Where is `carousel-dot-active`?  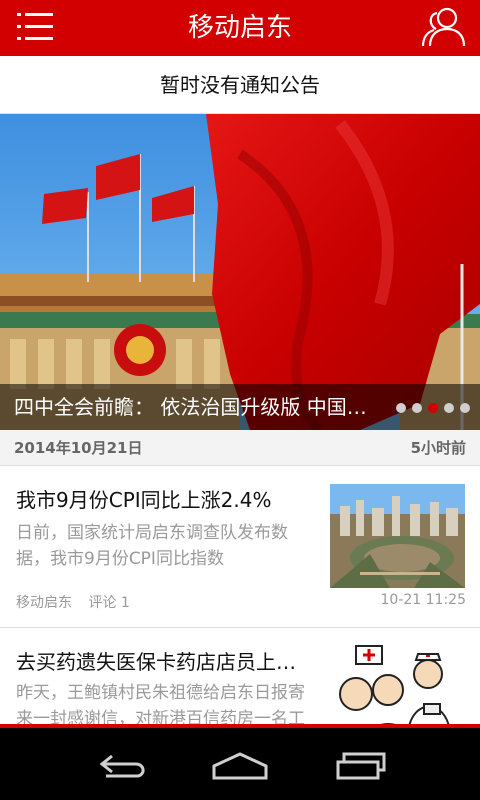
carousel-dot-active is located at coordinates (433, 408).